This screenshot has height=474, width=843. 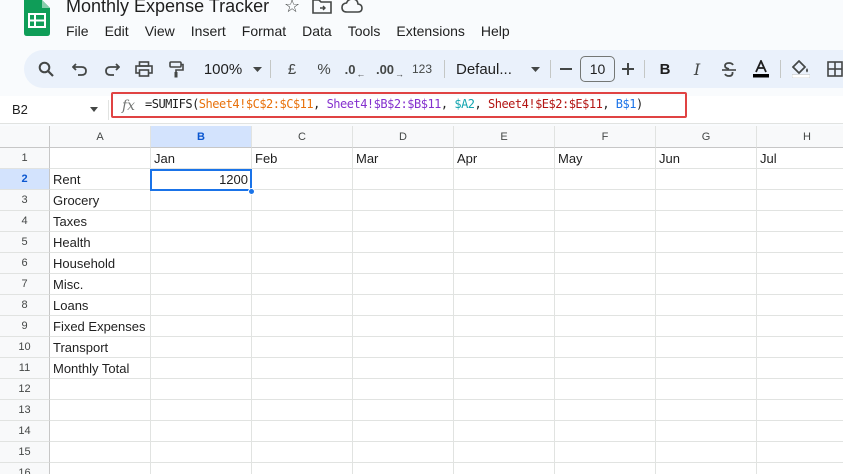 I want to click on cell-f16, so click(x=605, y=468).